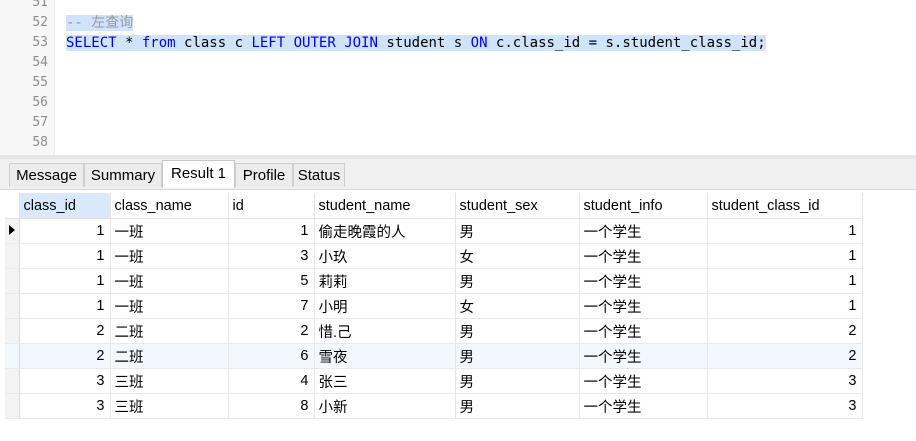 Image resolution: width=916 pixels, height=441 pixels. Describe the element at coordinates (169, 206) in the screenshot. I see `column-header-class-name: class_name` at that location.